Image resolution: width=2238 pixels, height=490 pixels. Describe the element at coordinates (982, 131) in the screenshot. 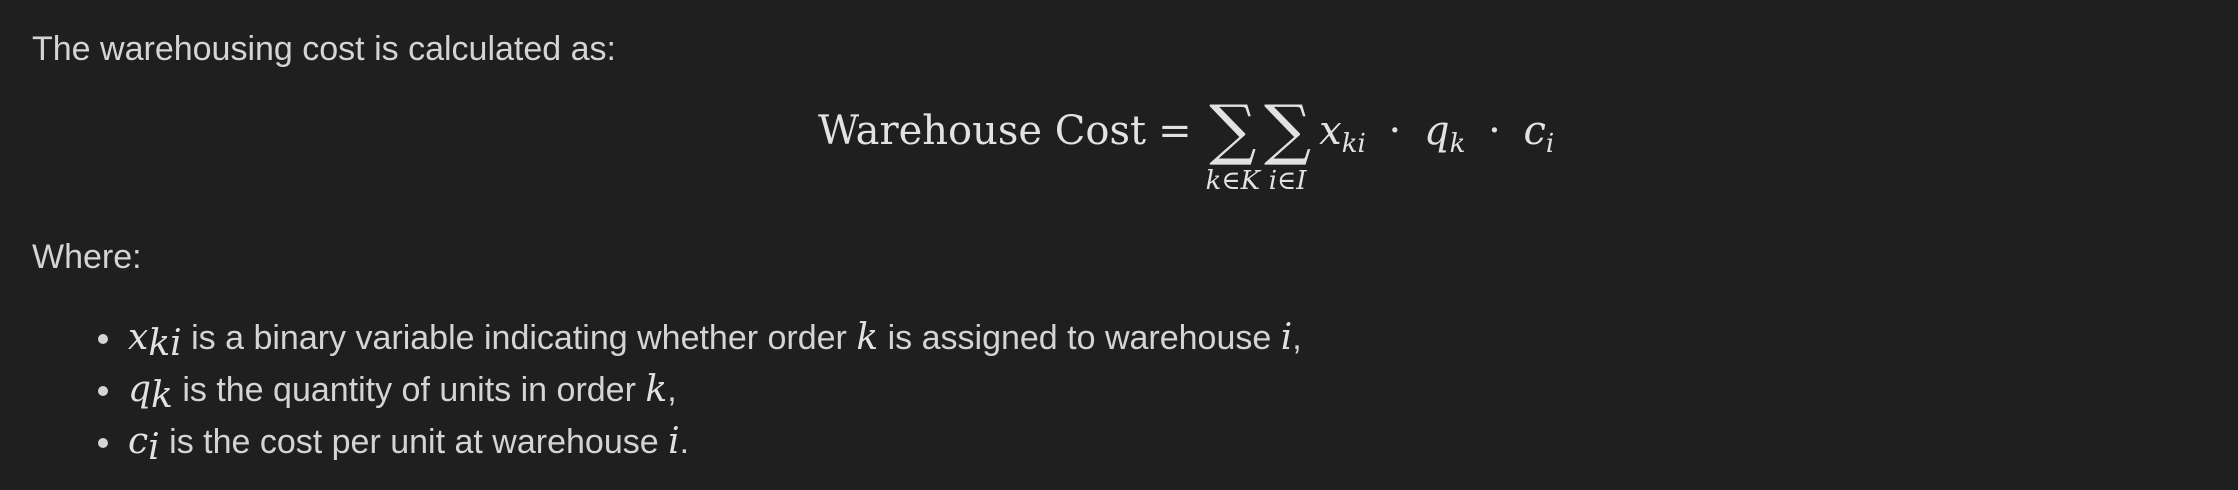

I see `equation-label: Warehouse Cost` at that location.